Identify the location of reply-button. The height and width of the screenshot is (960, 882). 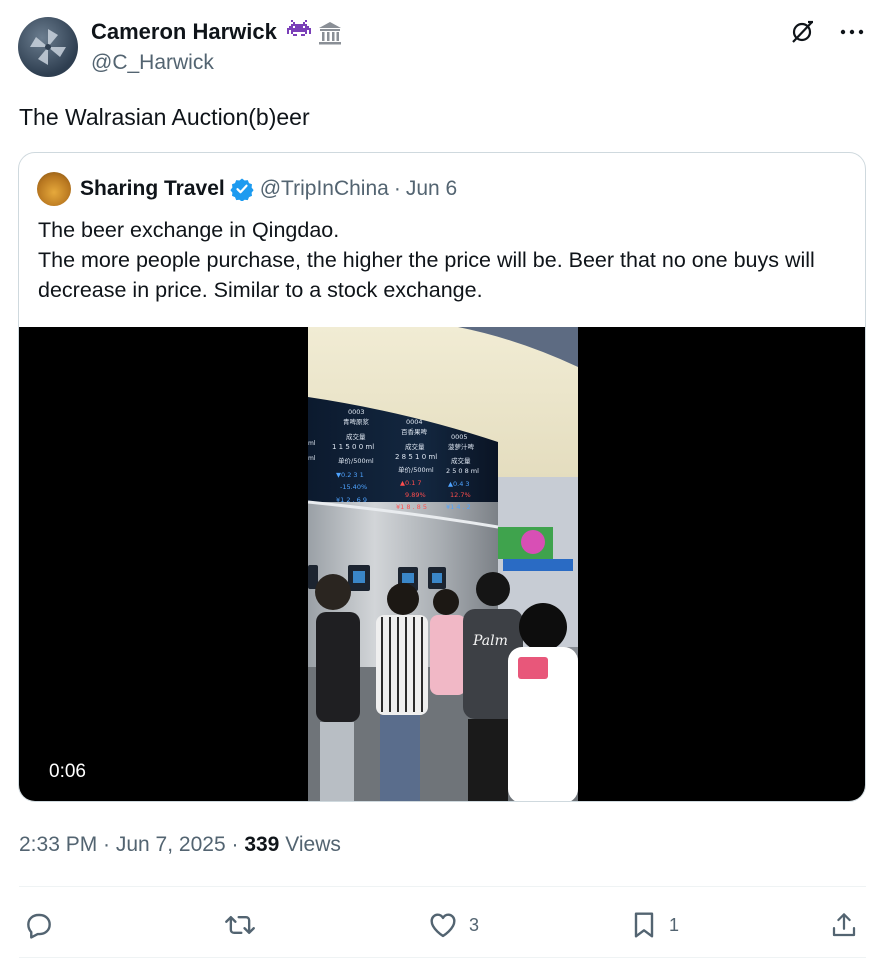
(44, 925).